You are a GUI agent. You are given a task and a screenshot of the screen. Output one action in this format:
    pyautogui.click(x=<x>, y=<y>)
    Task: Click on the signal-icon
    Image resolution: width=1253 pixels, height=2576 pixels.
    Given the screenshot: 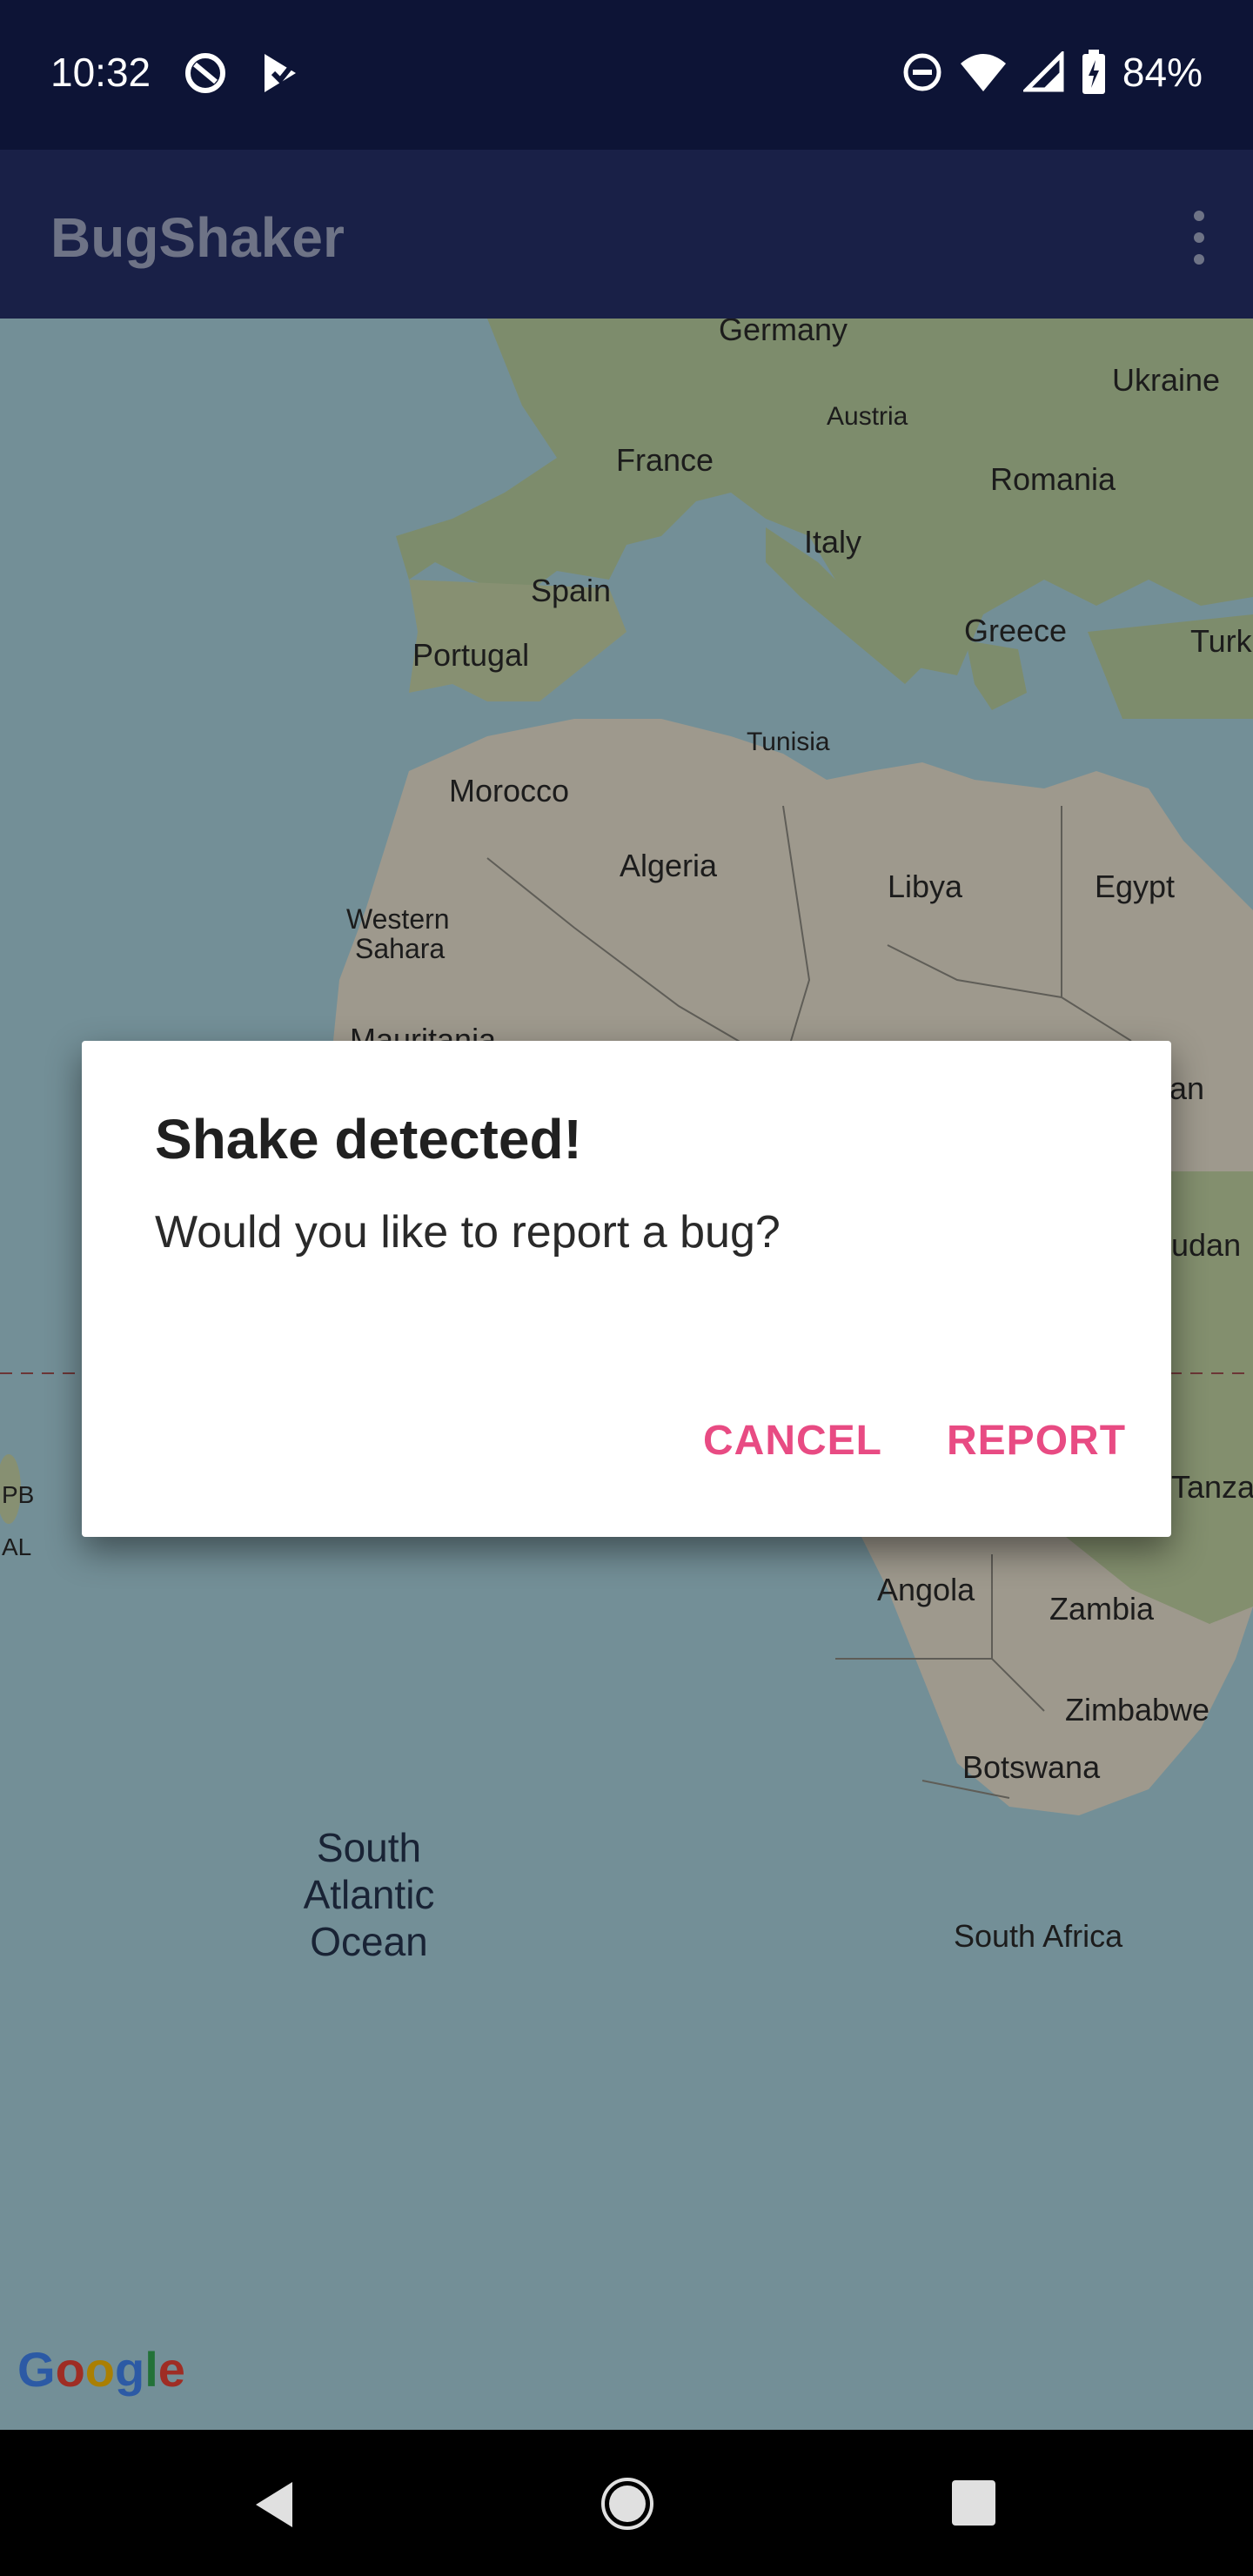 What is the action you would take?
    pyautogui.click(x=1043, y=71)
    